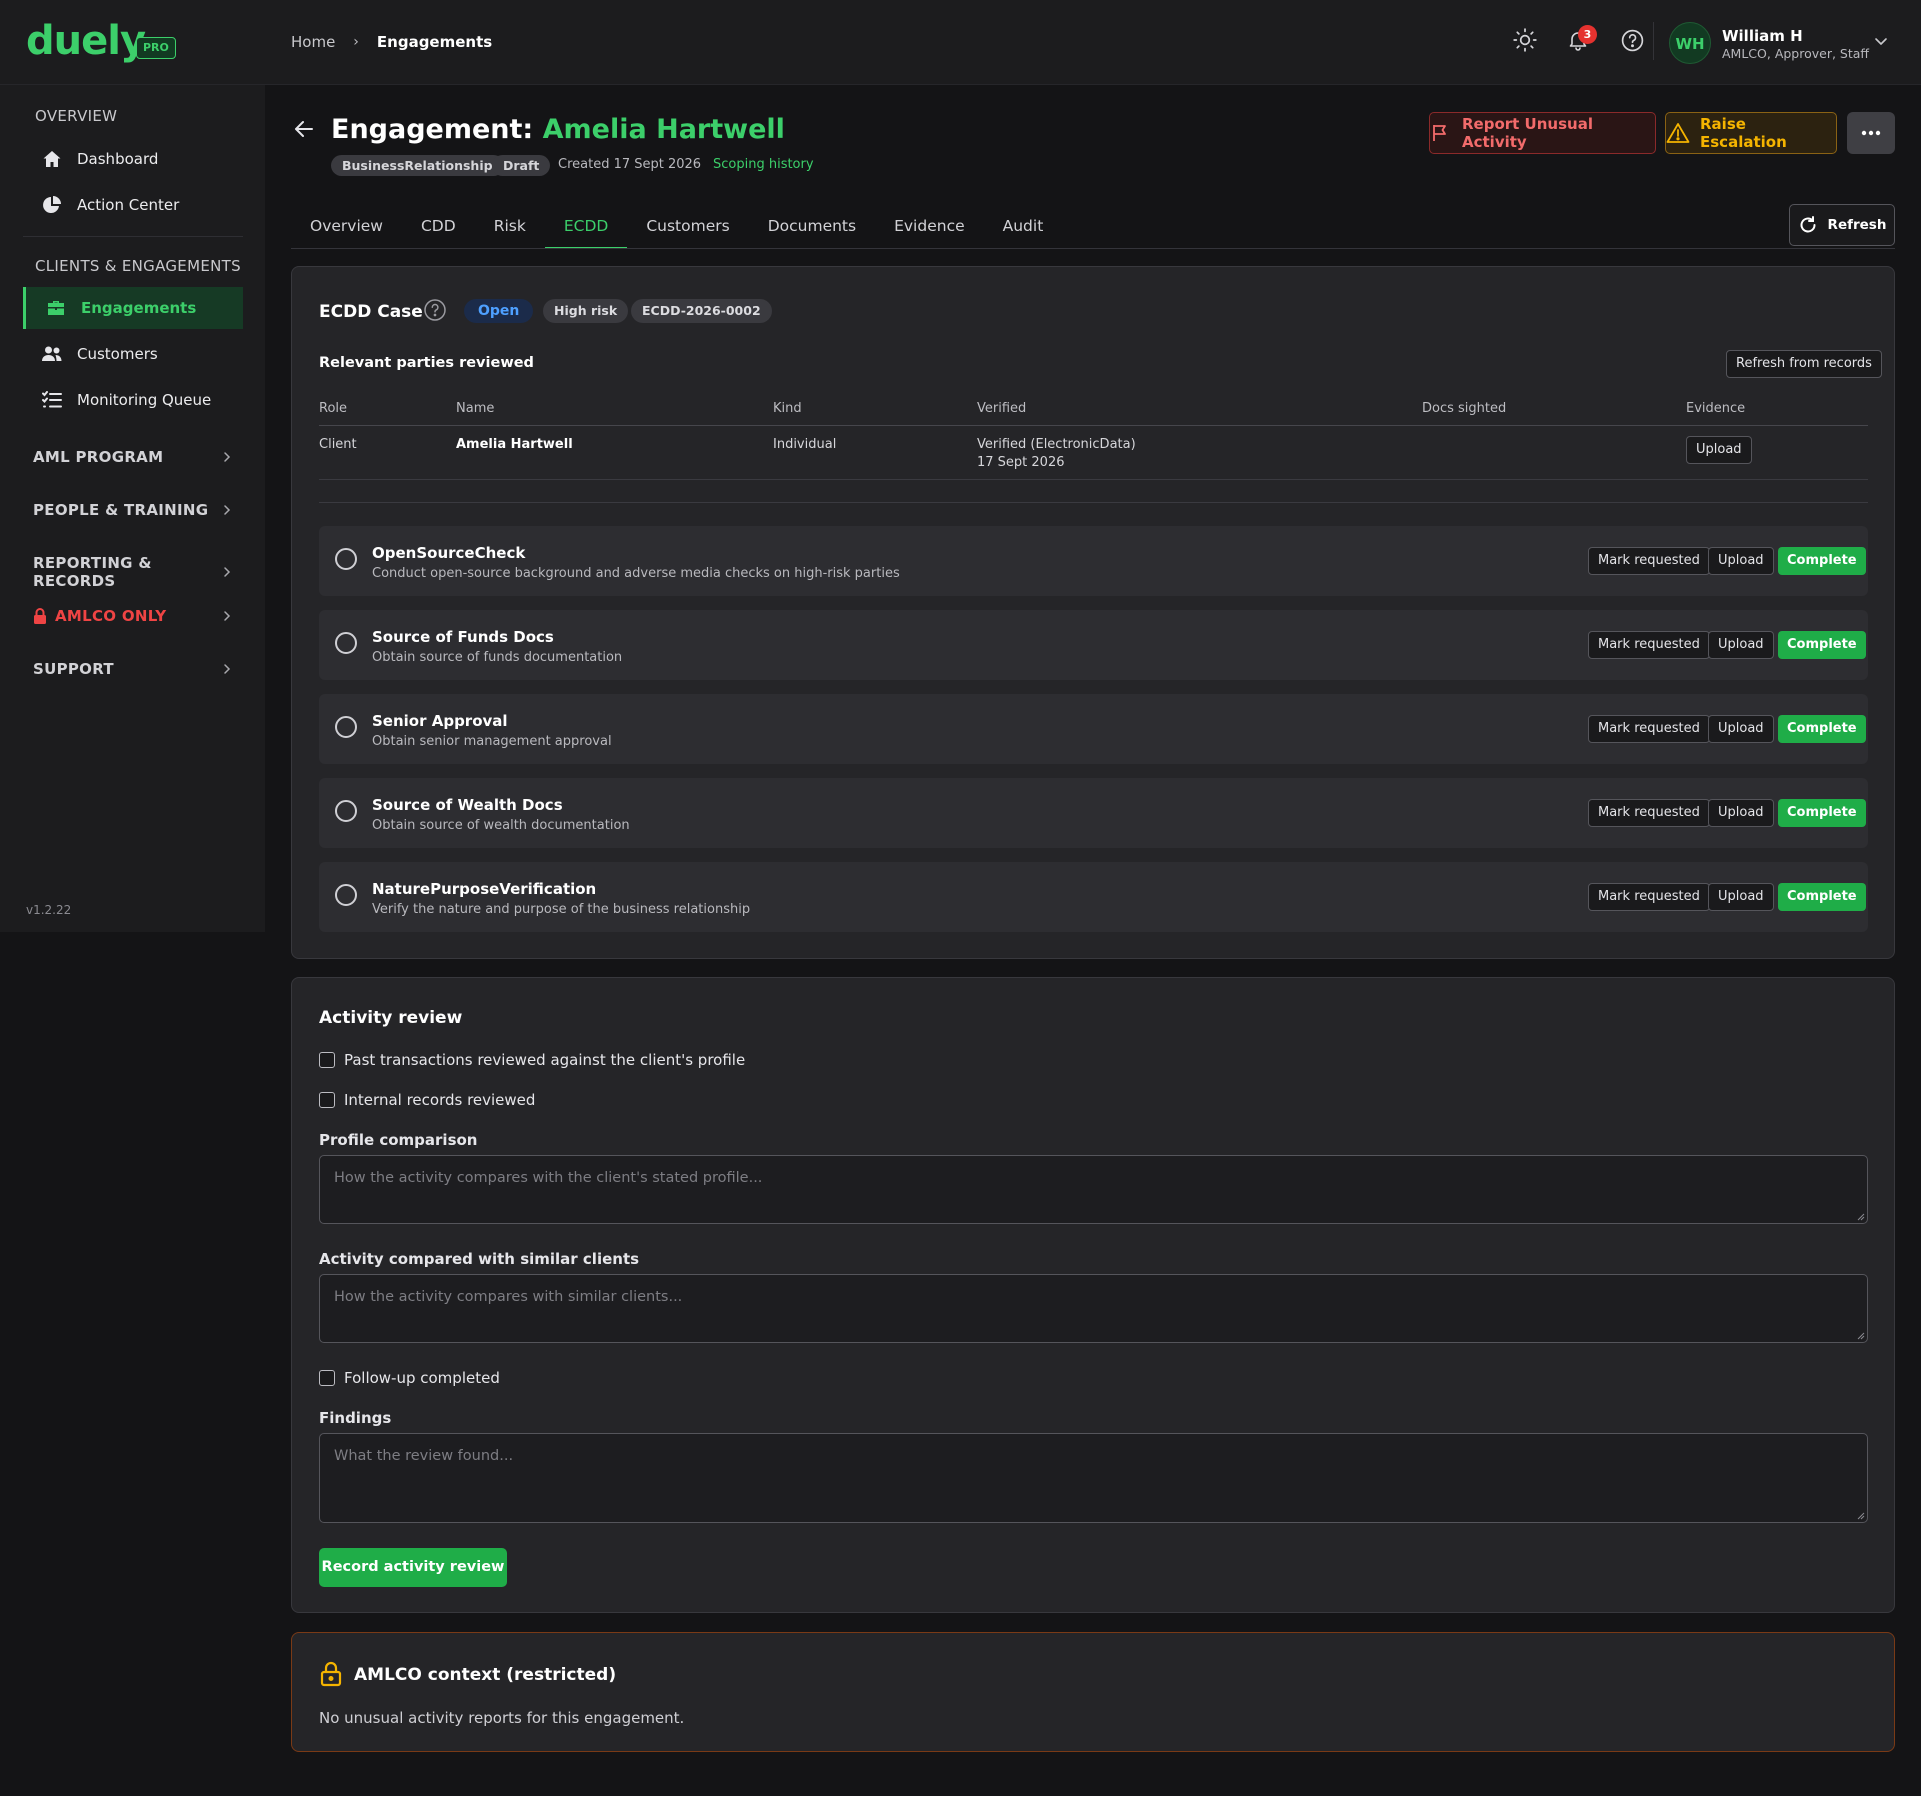 This screenshot has width=1921, height=1796. What do you see at coordinates (1808, 225) in the screenshot?
I see `refresh-icon` at bounding box center [1808, 225].